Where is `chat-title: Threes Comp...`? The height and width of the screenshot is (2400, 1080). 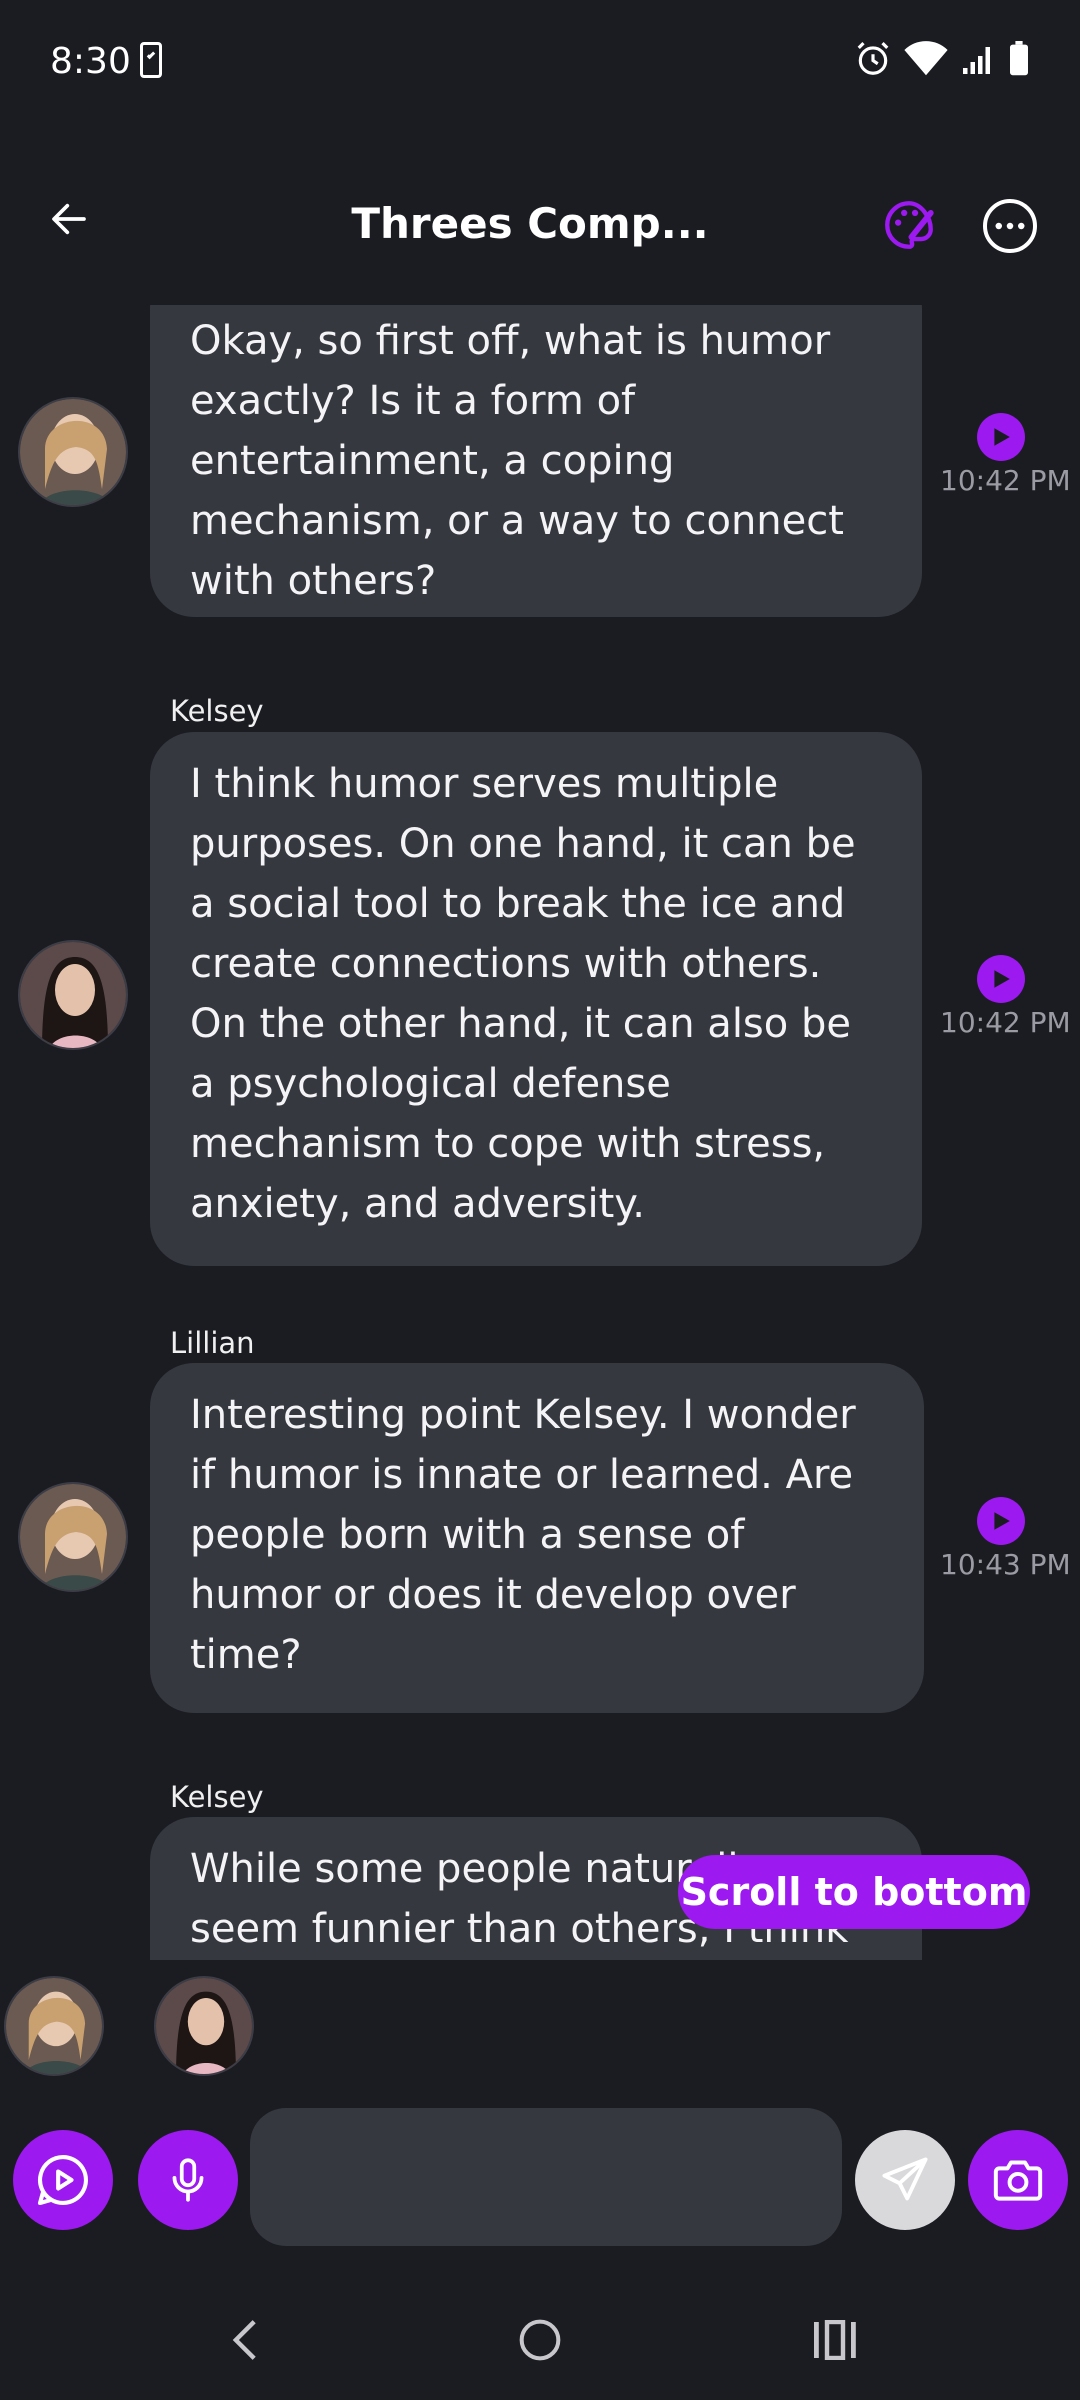 chat-title: Threes Comp... is located at coordinates (530, 223).